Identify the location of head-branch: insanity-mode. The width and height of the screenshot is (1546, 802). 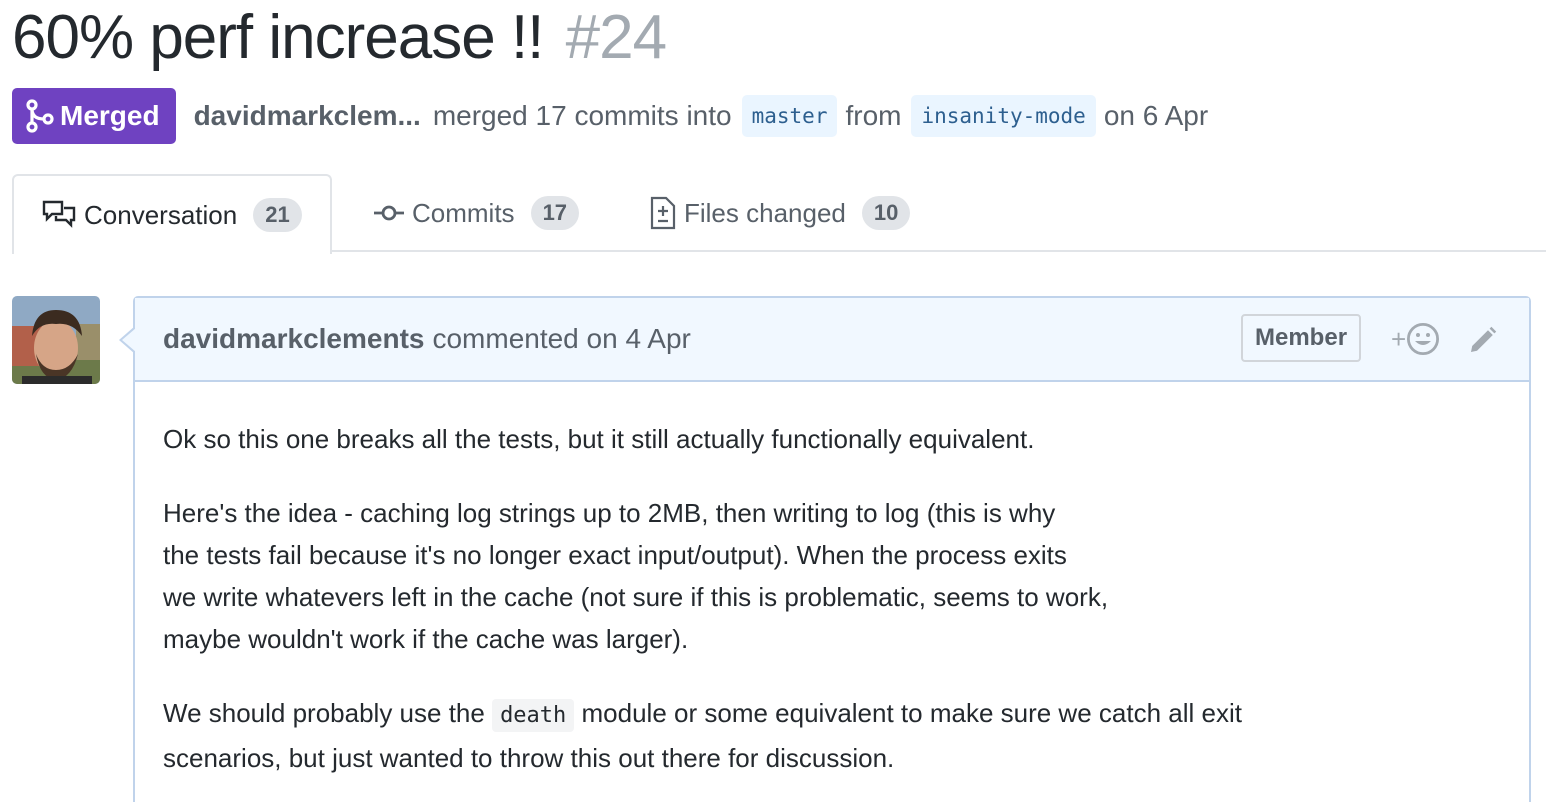
(1003, 116).